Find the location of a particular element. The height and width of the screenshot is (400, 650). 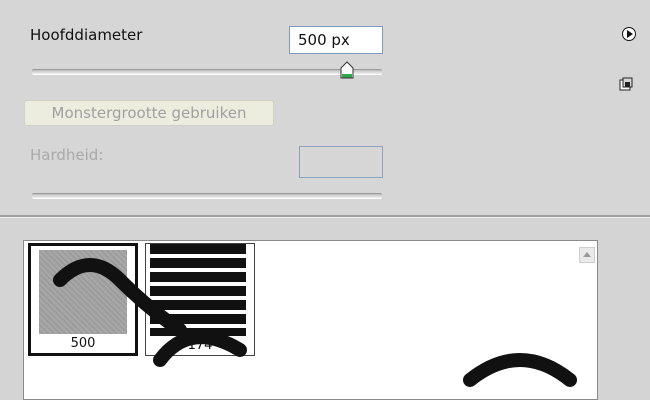

hardness-slider-track is located at coordinates (207, 196).